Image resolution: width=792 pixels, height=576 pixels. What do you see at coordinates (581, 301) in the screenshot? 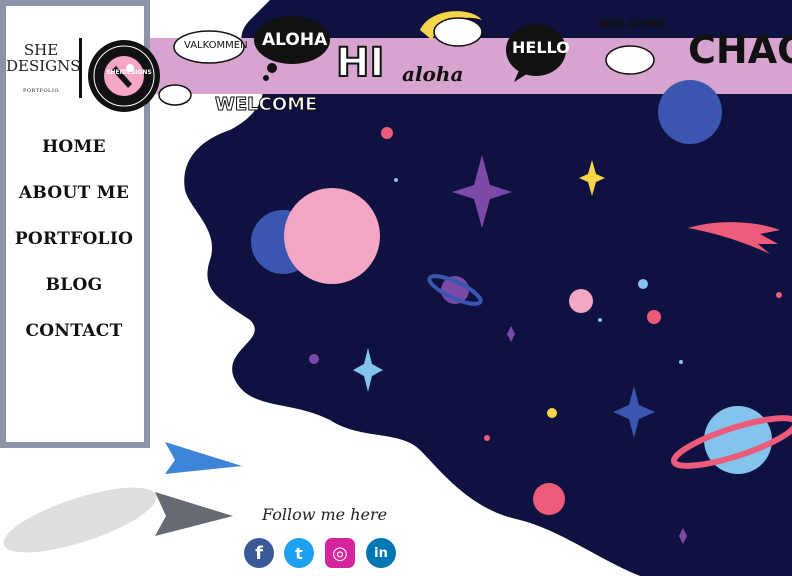
I see `planet-pink-small` at bounding box center [581, 301].